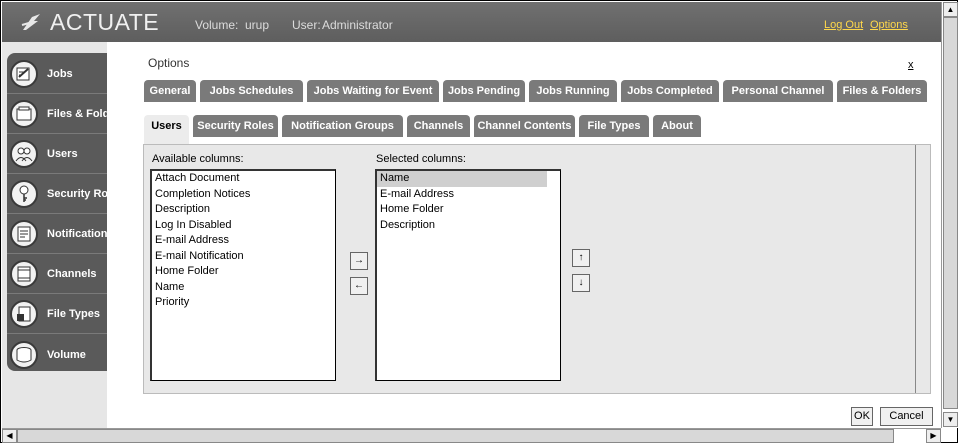  What do you see at coordinates (170, 91) in the screenshot?
I see `tab-general: General` at bounding box center [170, 91].